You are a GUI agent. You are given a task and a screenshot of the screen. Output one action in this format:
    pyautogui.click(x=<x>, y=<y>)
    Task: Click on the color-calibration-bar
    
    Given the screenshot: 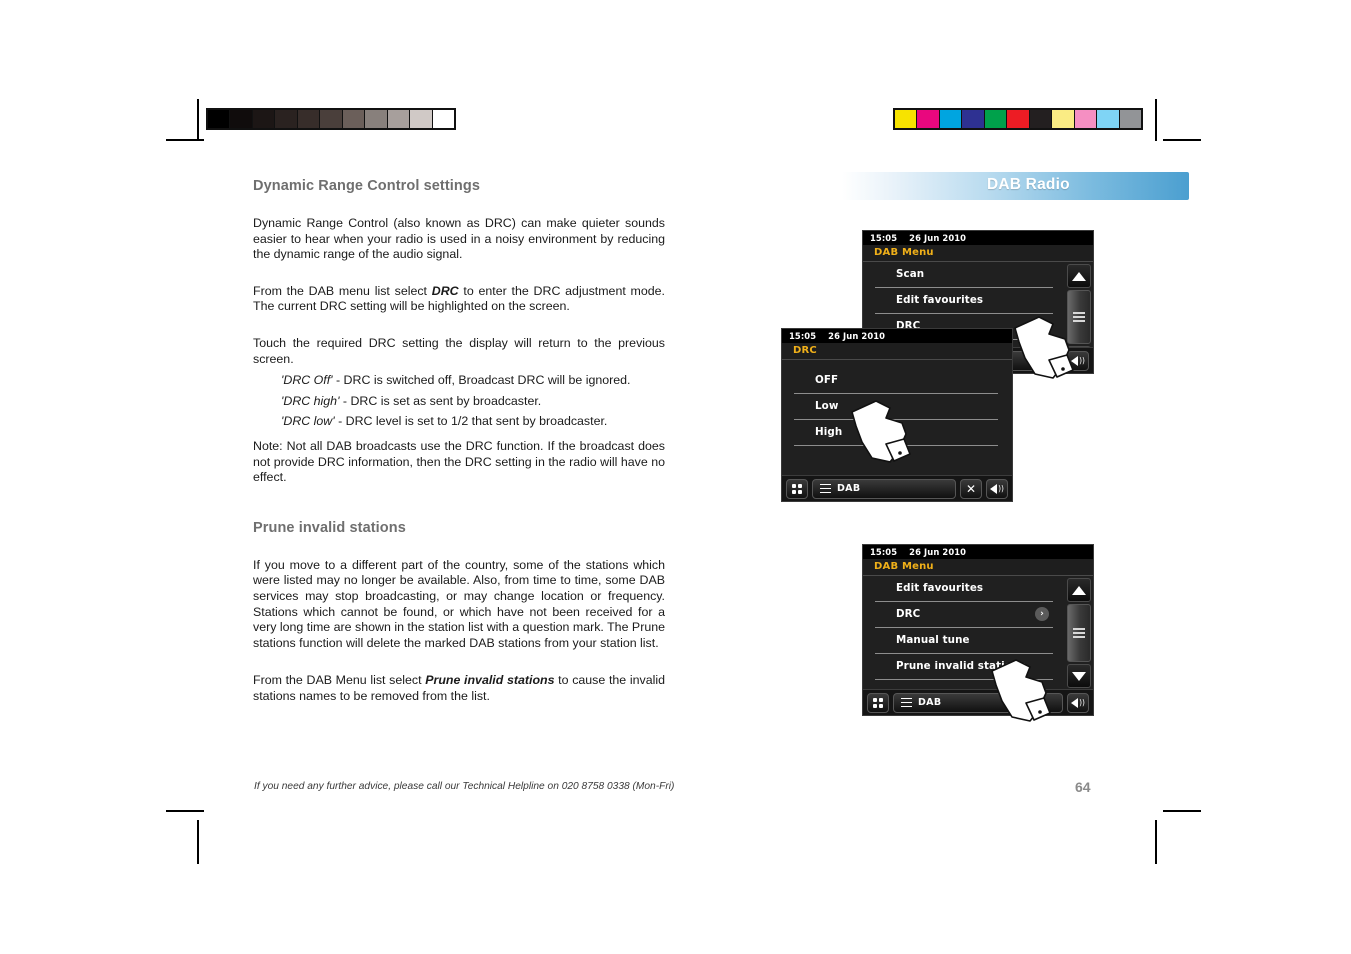 What is the action you would take?
    pyautogui.click(x=1018, y=119)
    